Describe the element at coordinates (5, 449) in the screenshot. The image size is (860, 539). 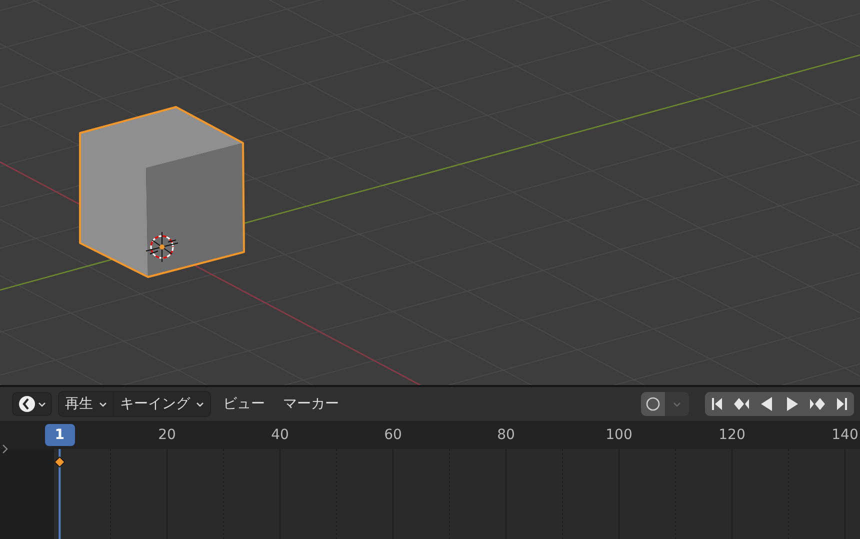
I see `expand-chevron-icon` at that location.